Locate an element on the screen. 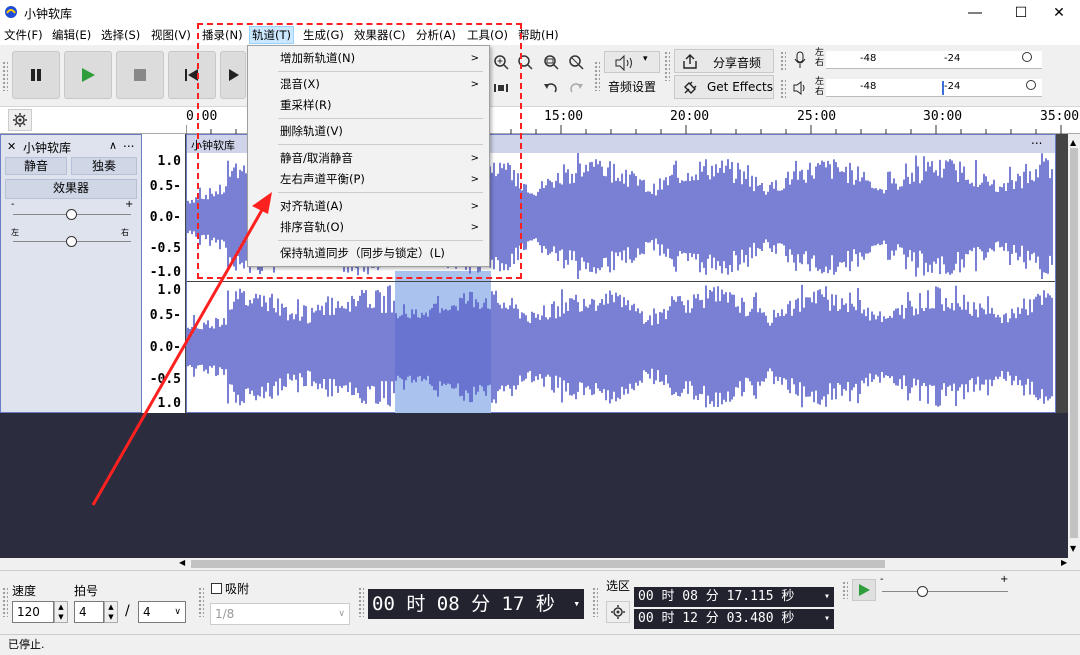 The height and width of the screenshot is (655, 1080). pause-button is located at coordinates (36, 75).